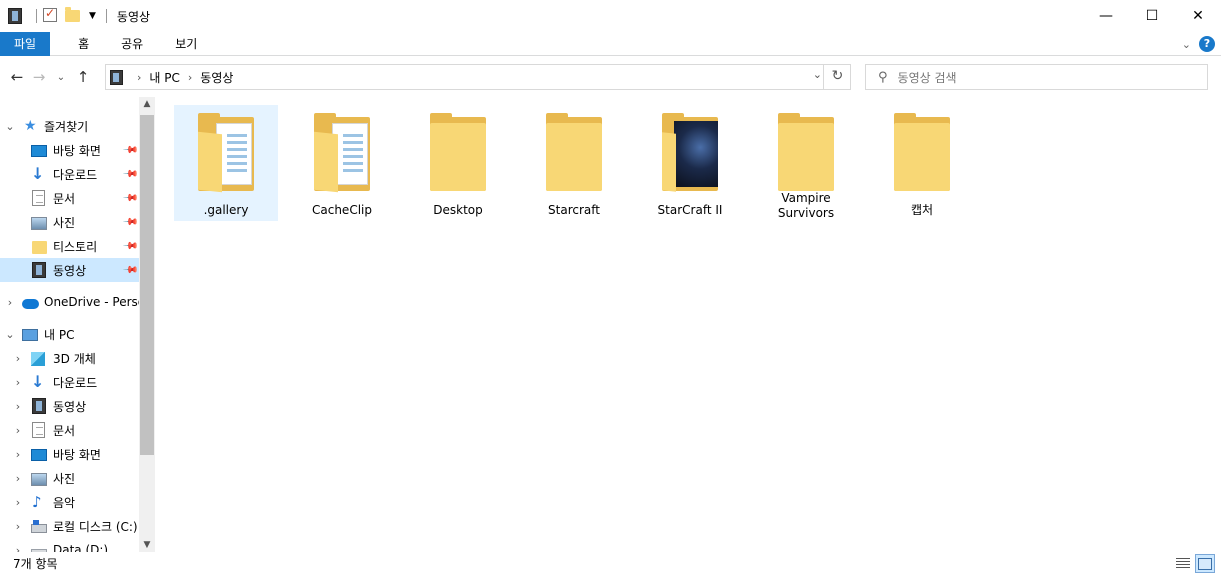 This screenshot has height=575, width=1221. I want to click on sidebar-item-tistory: 티스토리 📌, so click(69, 246).